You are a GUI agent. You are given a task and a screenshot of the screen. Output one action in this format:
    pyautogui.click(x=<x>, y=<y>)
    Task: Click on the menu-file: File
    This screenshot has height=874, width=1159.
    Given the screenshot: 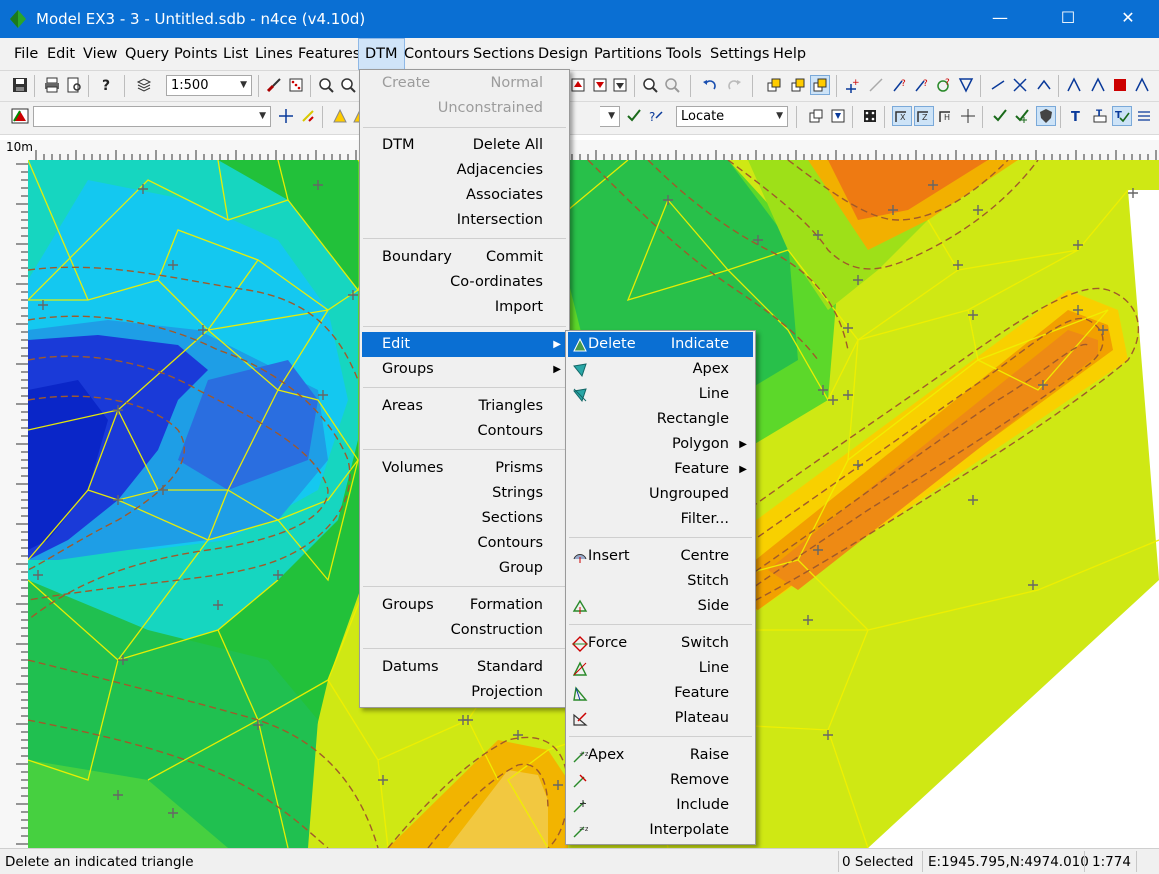 What is the action you would take?
    pyautogui.click(x=26, y=54)
    